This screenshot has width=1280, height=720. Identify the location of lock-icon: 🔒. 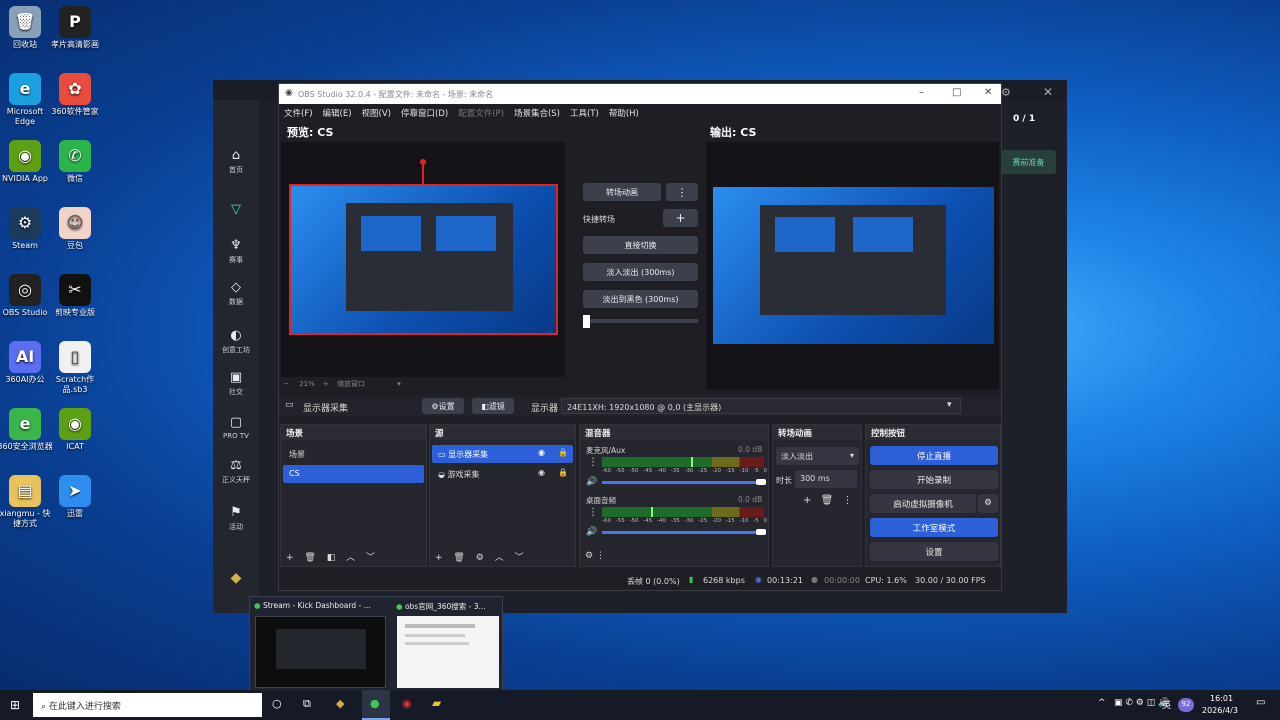
(563, 452).